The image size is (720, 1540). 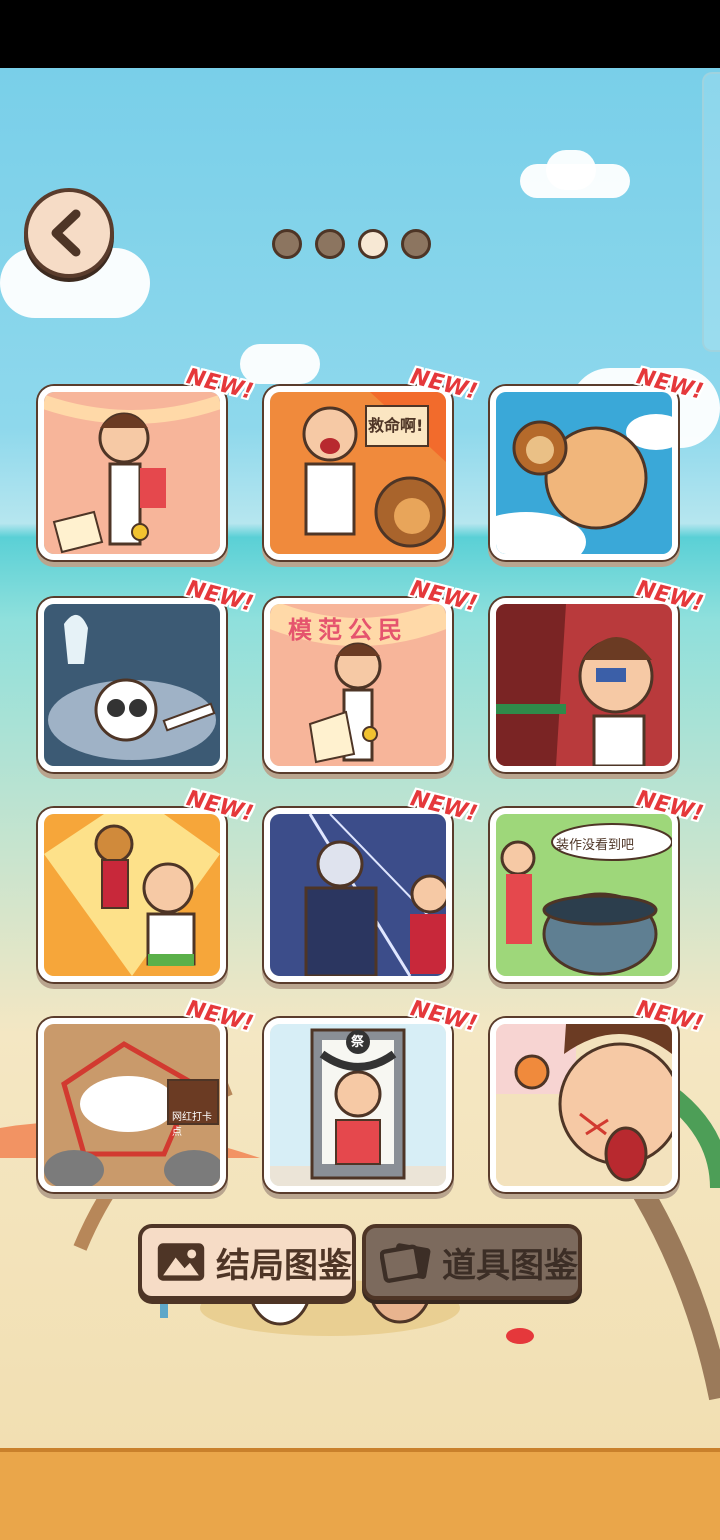 What do you see at coordinates (373, 244) in the screenshot?
I see `page-dot-active` at bounding box center [373, 244].